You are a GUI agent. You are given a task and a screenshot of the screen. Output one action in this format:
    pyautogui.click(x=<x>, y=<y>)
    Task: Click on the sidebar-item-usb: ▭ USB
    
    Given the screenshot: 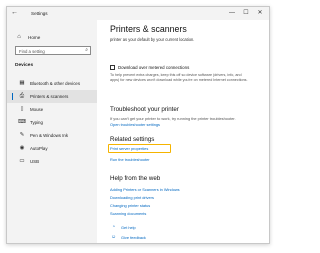 What is the action you would take?
    pyautogui.click(x=52, y=161)
    